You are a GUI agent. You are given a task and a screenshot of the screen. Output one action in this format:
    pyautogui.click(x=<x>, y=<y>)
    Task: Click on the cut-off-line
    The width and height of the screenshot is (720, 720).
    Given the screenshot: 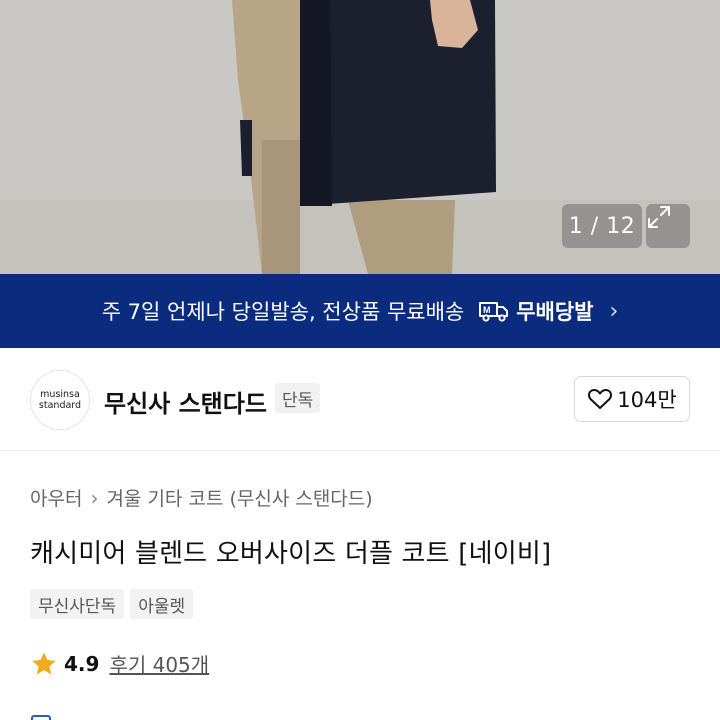 What is the action you would take?
    pyautogui.click(x=240, y=715)
    